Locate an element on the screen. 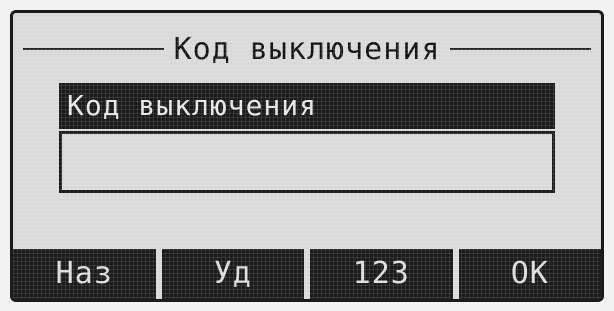 The image size is (614, 311). shutdown-code-label: Код выключения is located at coordinates (307, 106).